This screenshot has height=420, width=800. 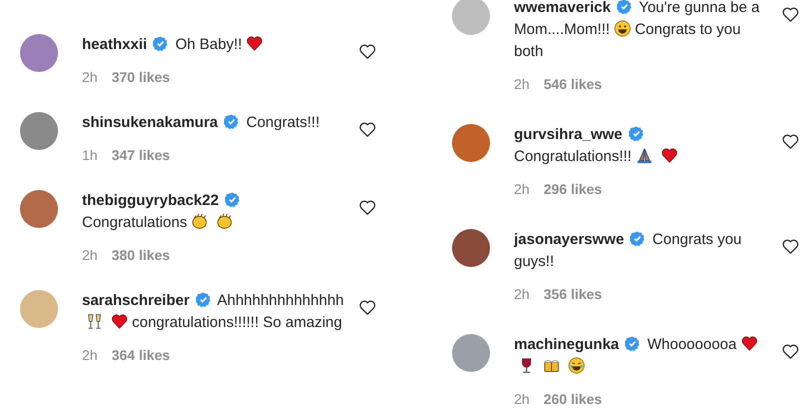 What do you see at coordinates (568, 134) in the screenshot?
I see `username-link: gurvsihra_wwe` at bounding box center [568, 134].